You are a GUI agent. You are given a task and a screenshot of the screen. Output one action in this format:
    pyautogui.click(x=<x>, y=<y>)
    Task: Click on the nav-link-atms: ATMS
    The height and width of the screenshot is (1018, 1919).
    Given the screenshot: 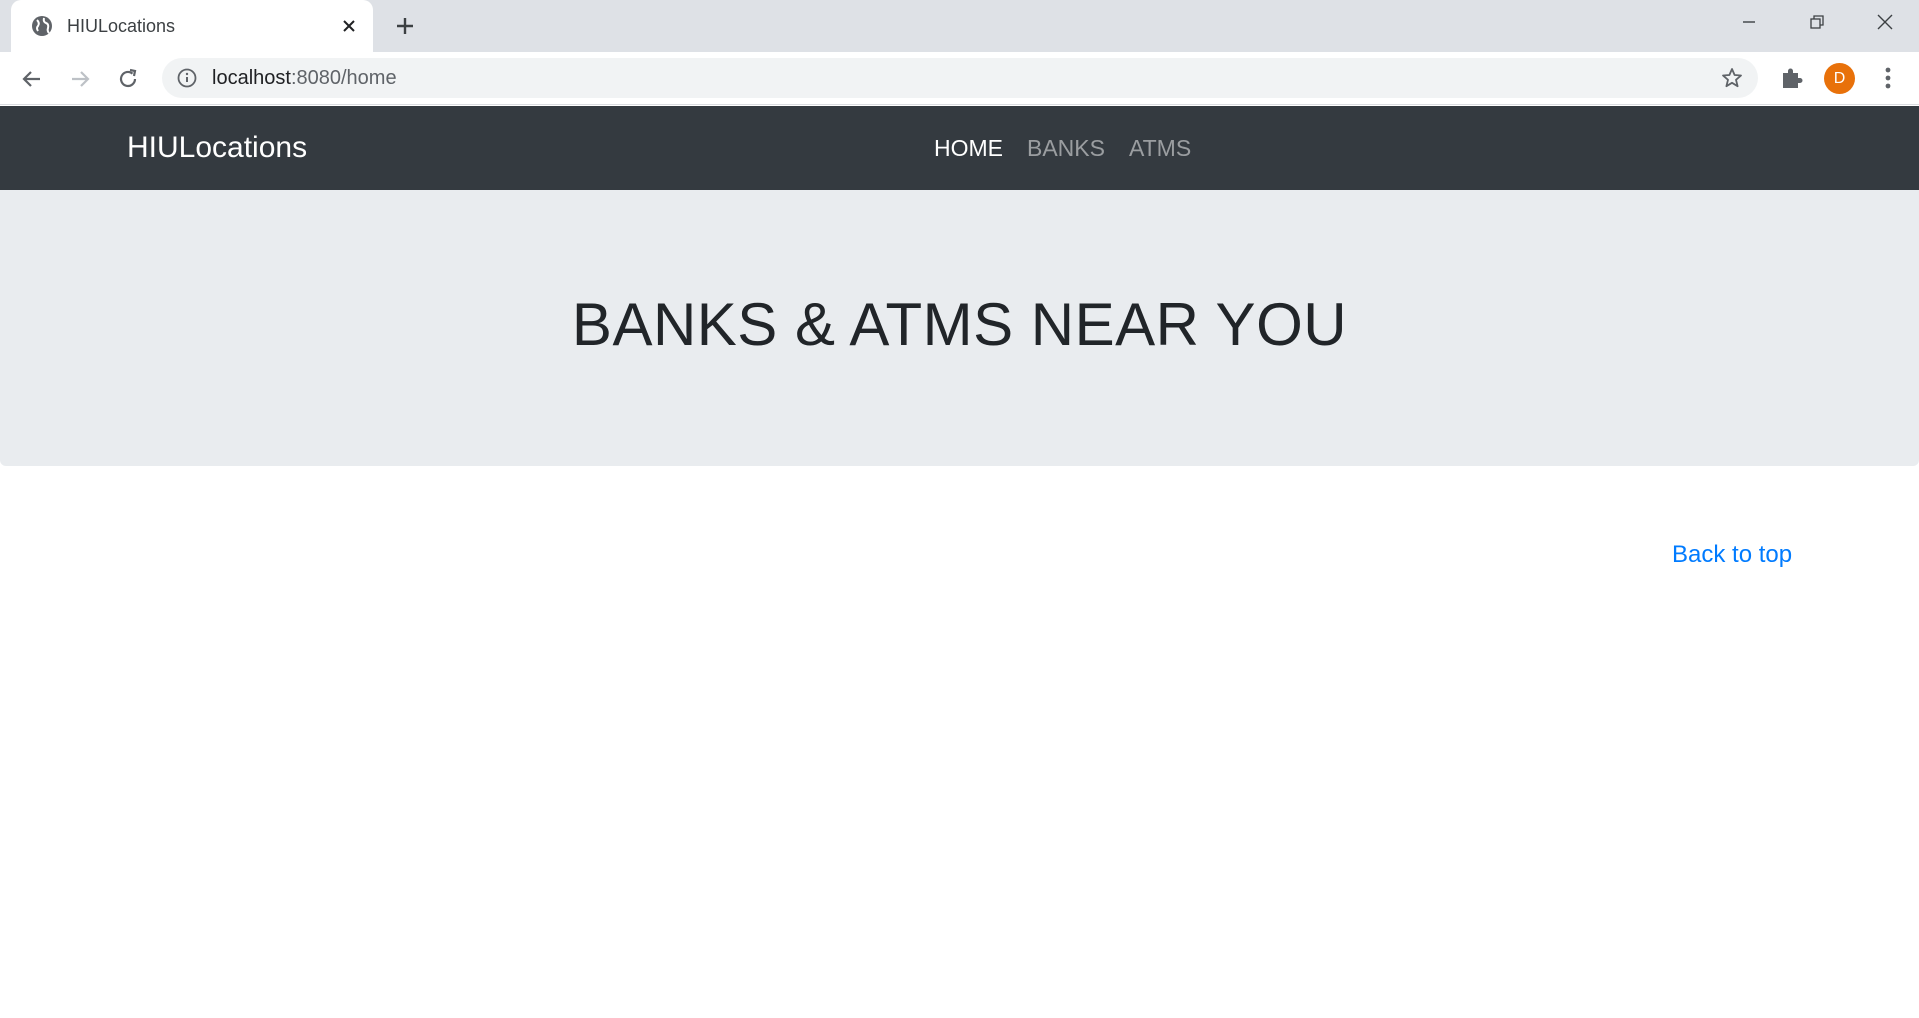 What is the action you would take?
    pyautogui.click(x=1160, y=148)
    